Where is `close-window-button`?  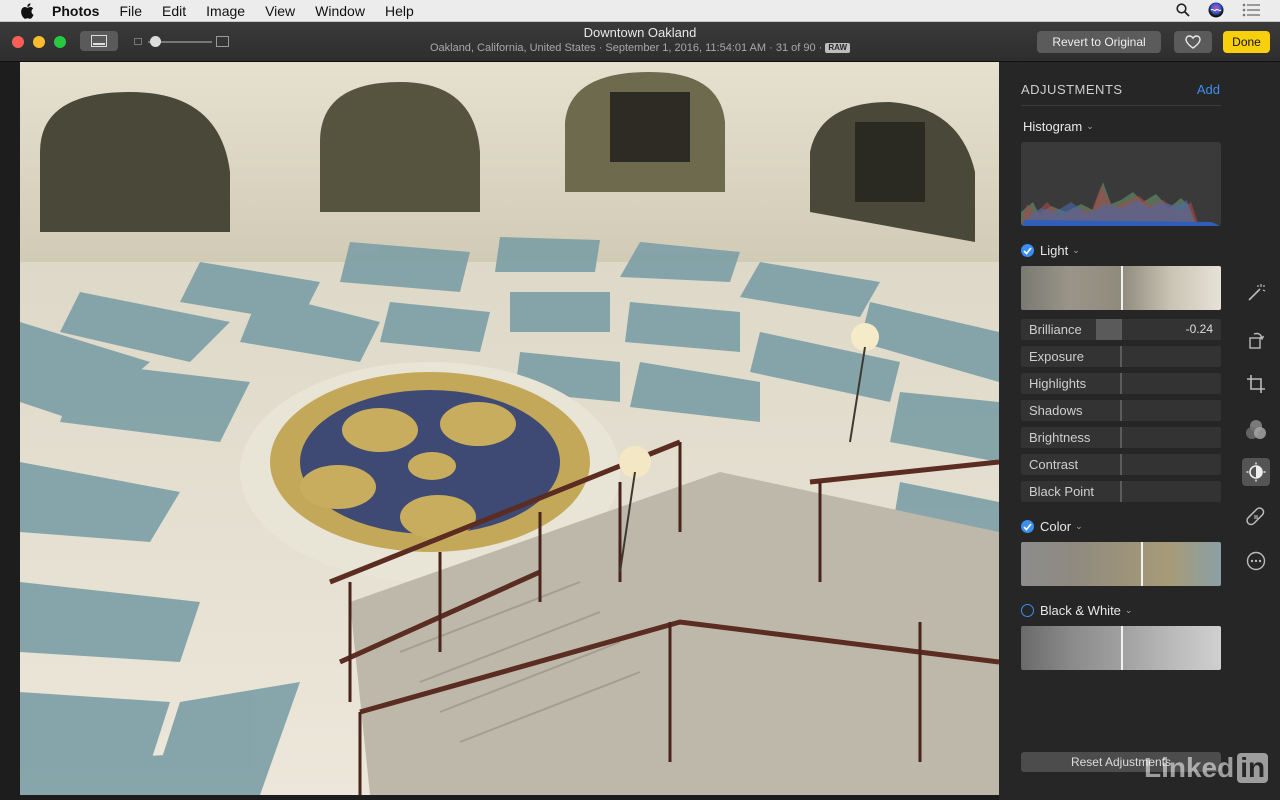 close-window-button is located at coordinates (18, 42).